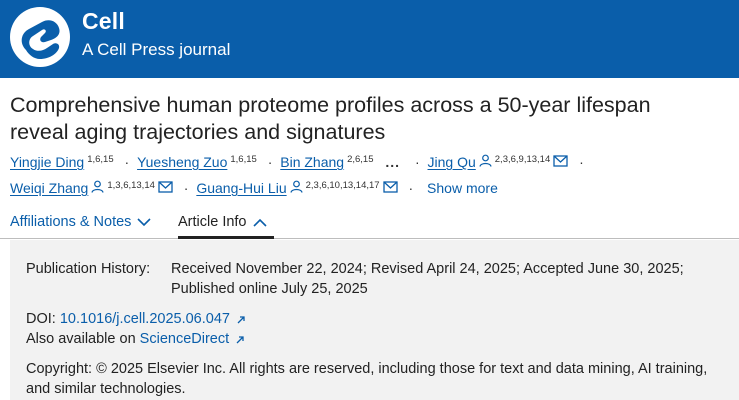 Image resolution: width=739 pixels, height=400 pixels. Describe the element at coordinates (182, 162) in the screenshot. I see `author-name: Yuesheng Zuo` at that location.